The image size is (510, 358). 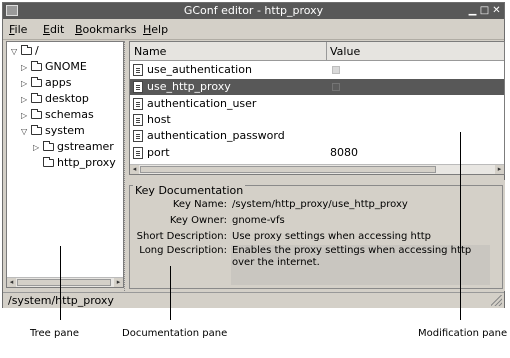 I want to click on long-description-label: Long Description:, so click(x=183, y=250).